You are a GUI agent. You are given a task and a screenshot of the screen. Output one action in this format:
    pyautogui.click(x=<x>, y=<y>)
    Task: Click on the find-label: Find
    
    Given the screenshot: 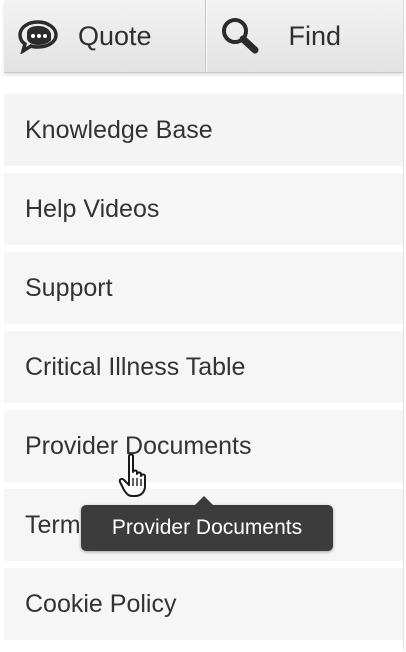 What is the action you would take?
    pyautogui.click(x=315, y=35)
    